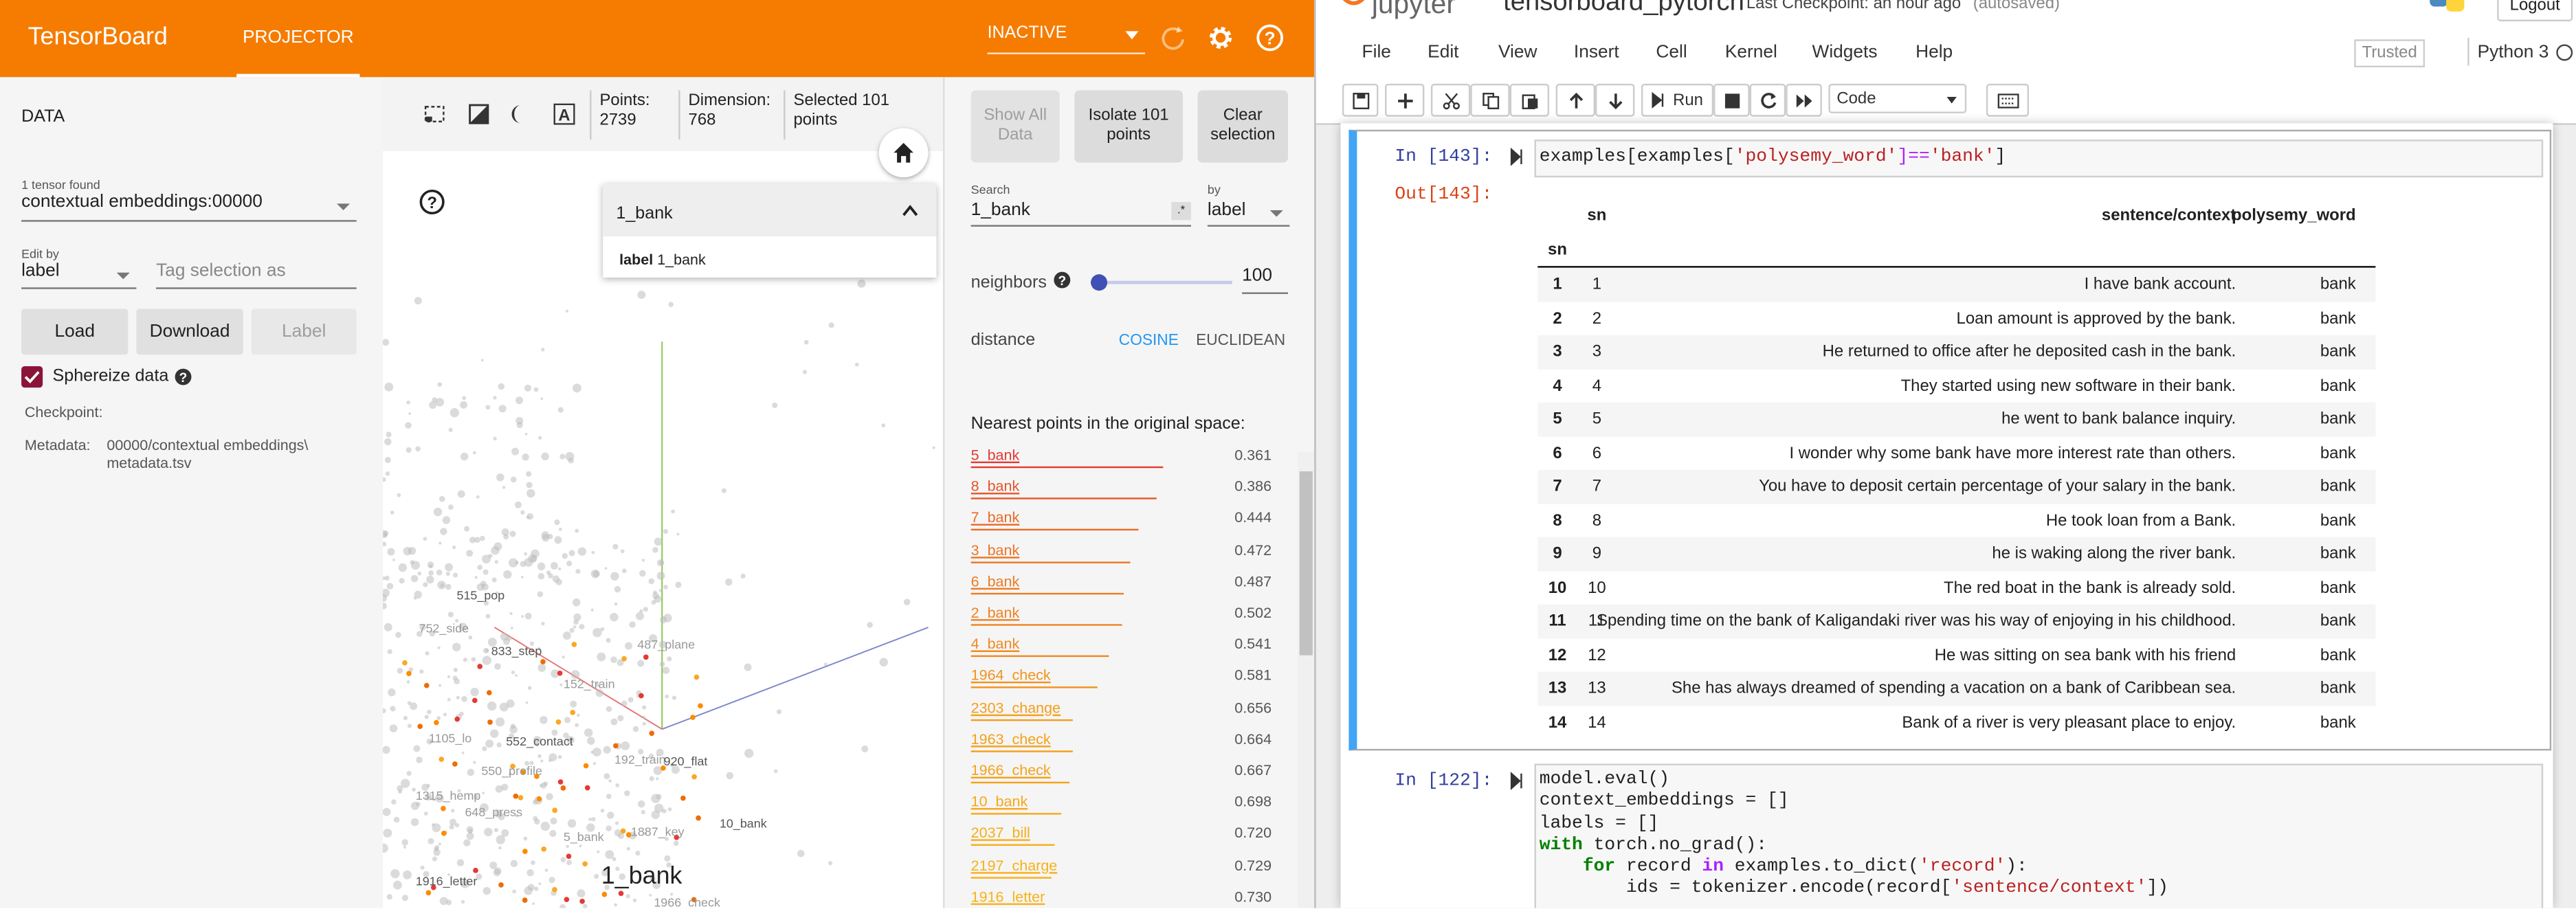  Describe the element at coordinates (1443, 53) in the screenshot. I see `menu-edit: Edit` at that location.